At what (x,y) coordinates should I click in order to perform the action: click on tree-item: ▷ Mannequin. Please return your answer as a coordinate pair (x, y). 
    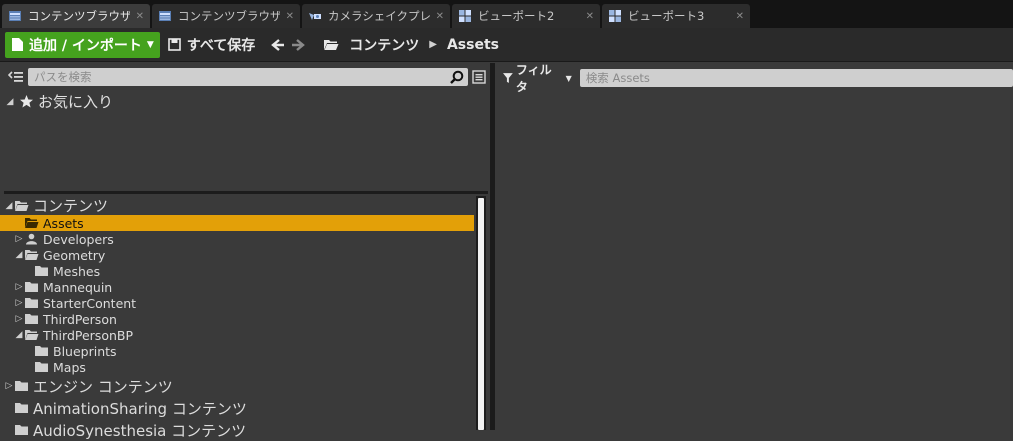
    Looking at the image, I should click on (237, 287).